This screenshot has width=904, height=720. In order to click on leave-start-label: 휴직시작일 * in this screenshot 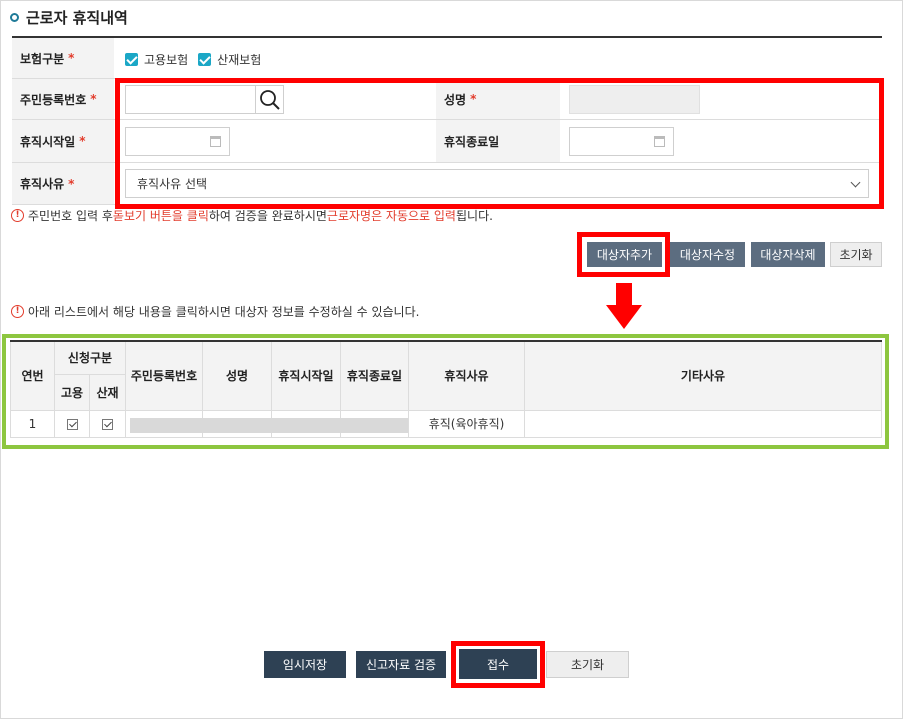, I will do `click(63, 141)`.